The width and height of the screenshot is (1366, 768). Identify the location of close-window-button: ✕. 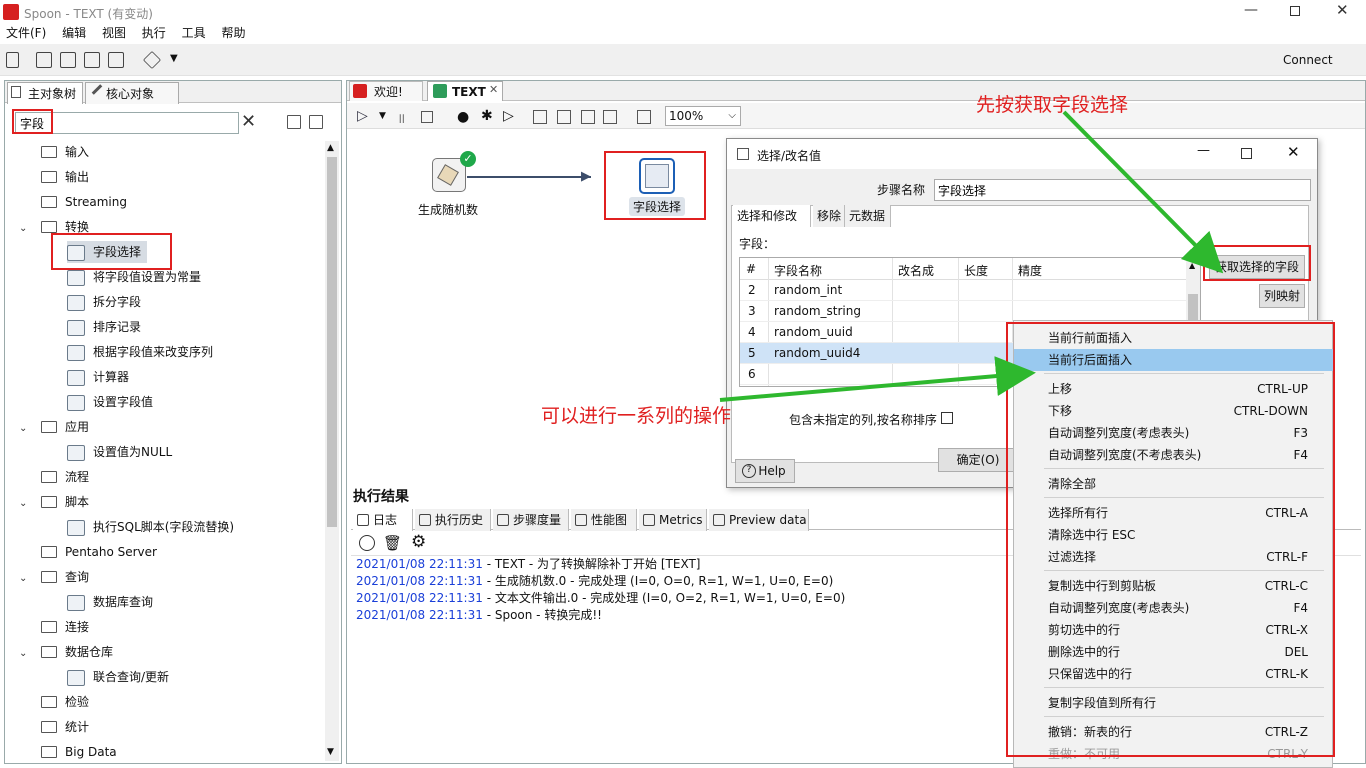
(1342, 10).